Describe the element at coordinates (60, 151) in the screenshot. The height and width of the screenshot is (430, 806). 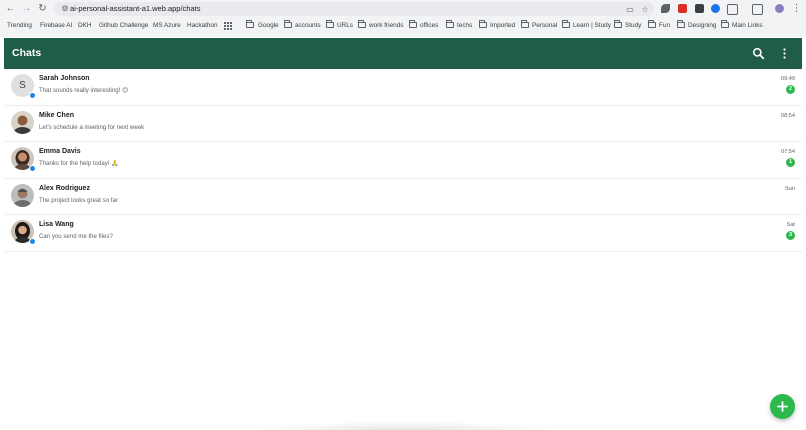
I see `chat-name: Emma Davis` at that location.